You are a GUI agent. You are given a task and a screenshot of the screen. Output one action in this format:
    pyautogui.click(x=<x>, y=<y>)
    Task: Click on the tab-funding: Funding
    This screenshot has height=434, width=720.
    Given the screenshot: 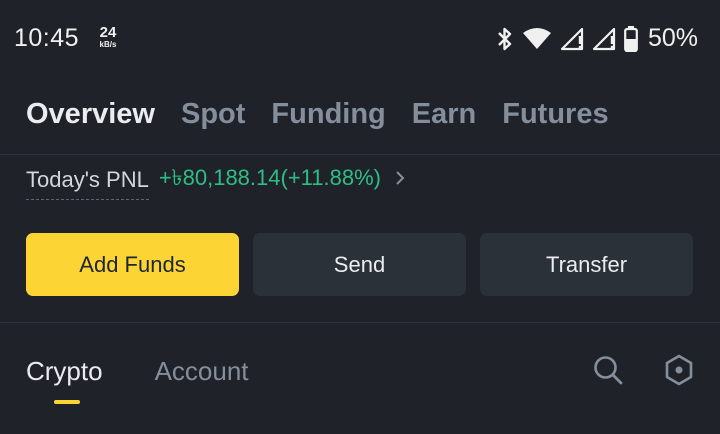 What is the action you would take?
    pyautogui.click(x=328, y=114)
    